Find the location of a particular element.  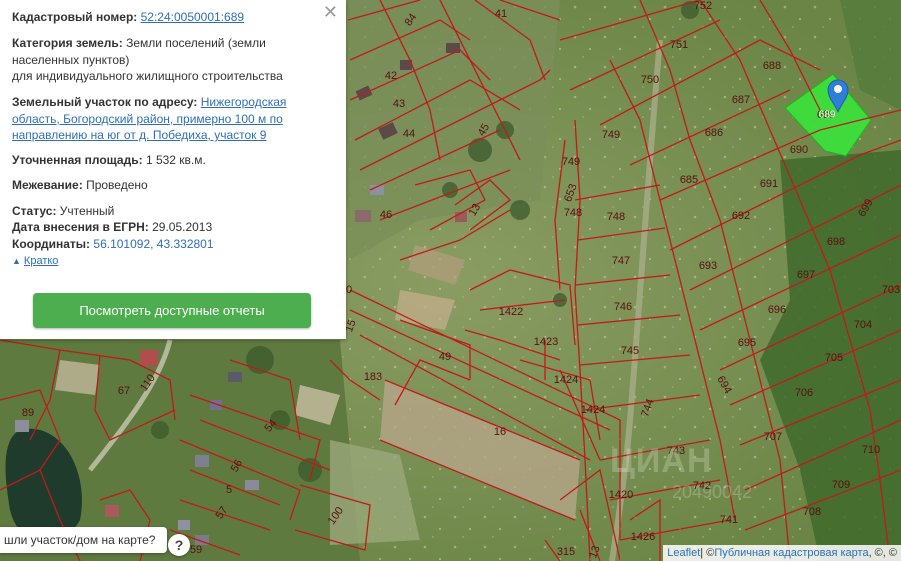

view-reports-button: Посмотреть доступные отчеты is located at coordinates (172, 310).